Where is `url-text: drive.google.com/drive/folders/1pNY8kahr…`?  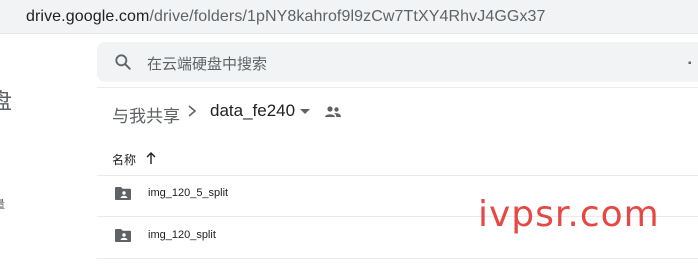 url-text: drive.google.com/drive/folders/1pNY8kahr… is located at coordinates (286, 17).